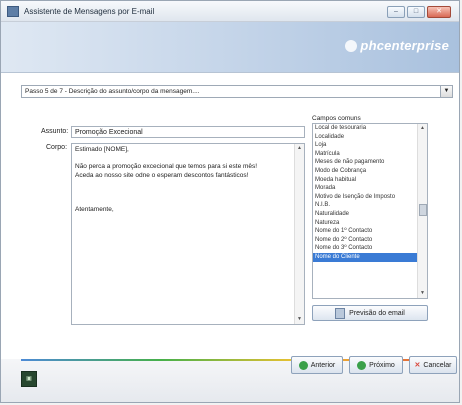 The height and width of the screenshot is (405, 462). I want to click on cancel-icon: ✕, so click(417, 365).